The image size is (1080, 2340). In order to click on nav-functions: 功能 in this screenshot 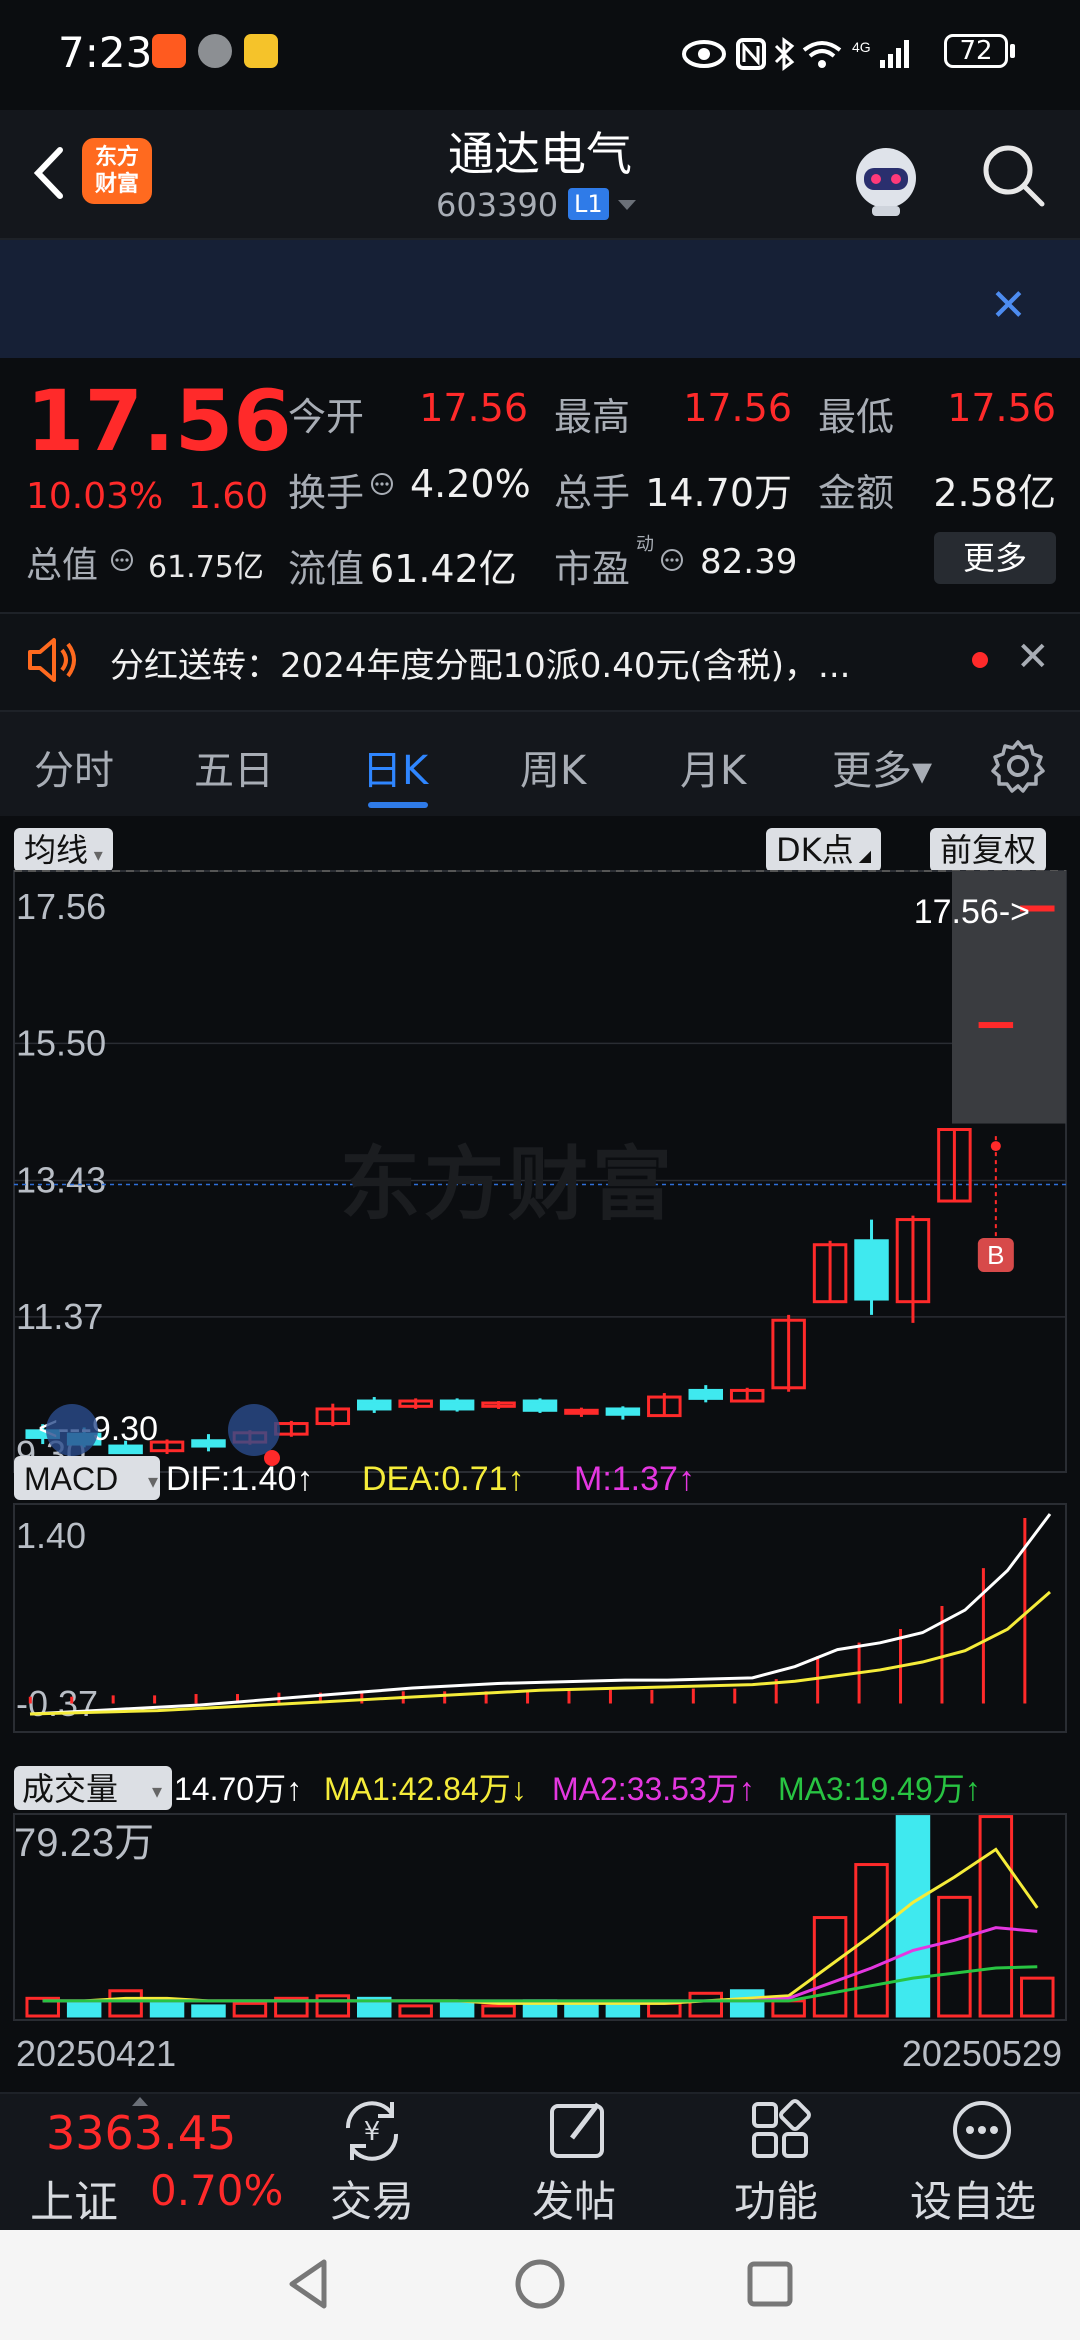, I will do `click(776, 2198)`.